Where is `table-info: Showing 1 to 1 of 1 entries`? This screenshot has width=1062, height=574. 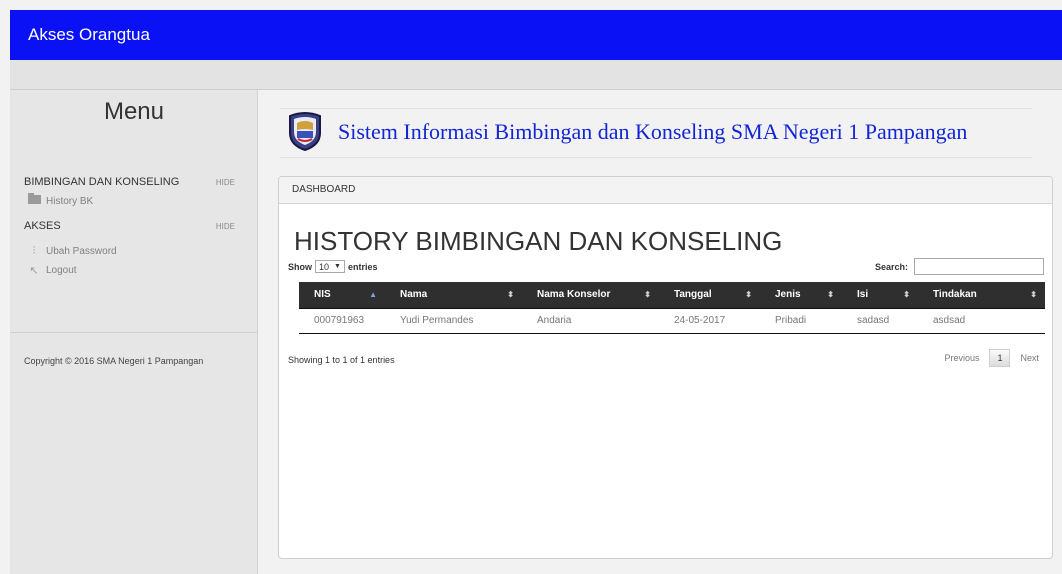 table-info: Showing 1 to 1 of 1 entries is located at coordinates (341, 360).